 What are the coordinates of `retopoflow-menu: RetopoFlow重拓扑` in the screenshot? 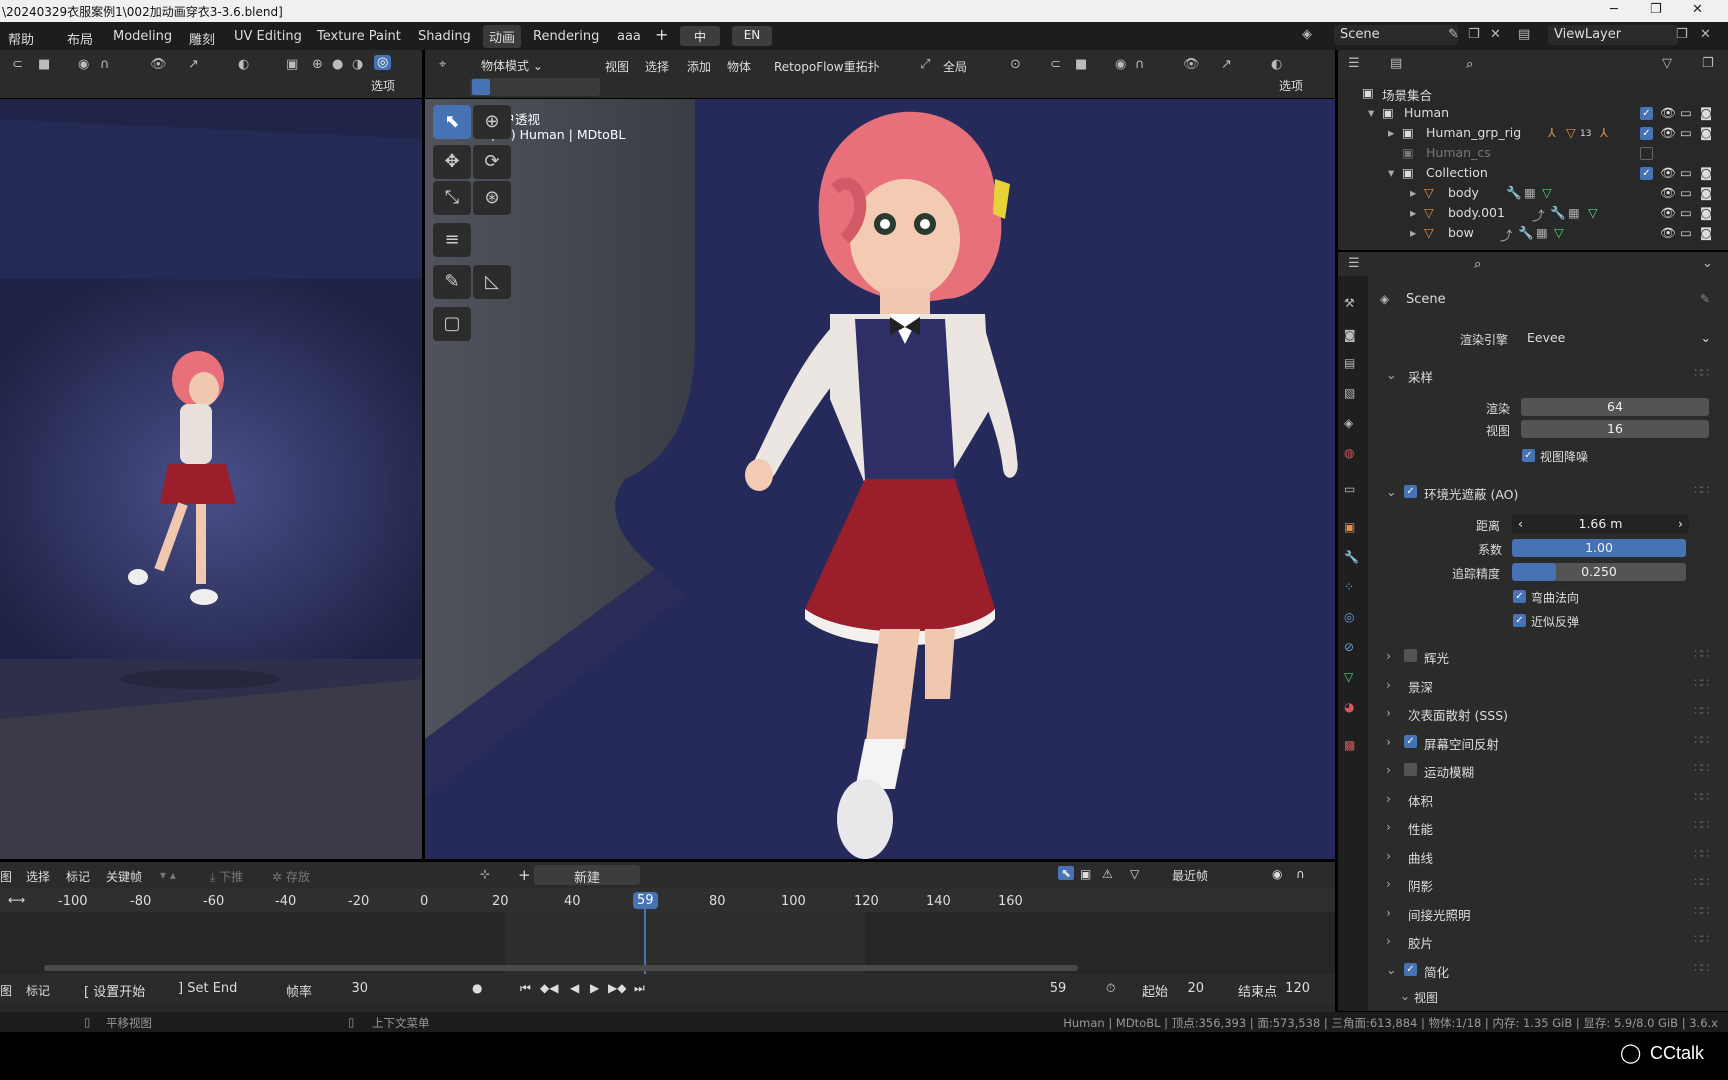 It's located at (827, 66).